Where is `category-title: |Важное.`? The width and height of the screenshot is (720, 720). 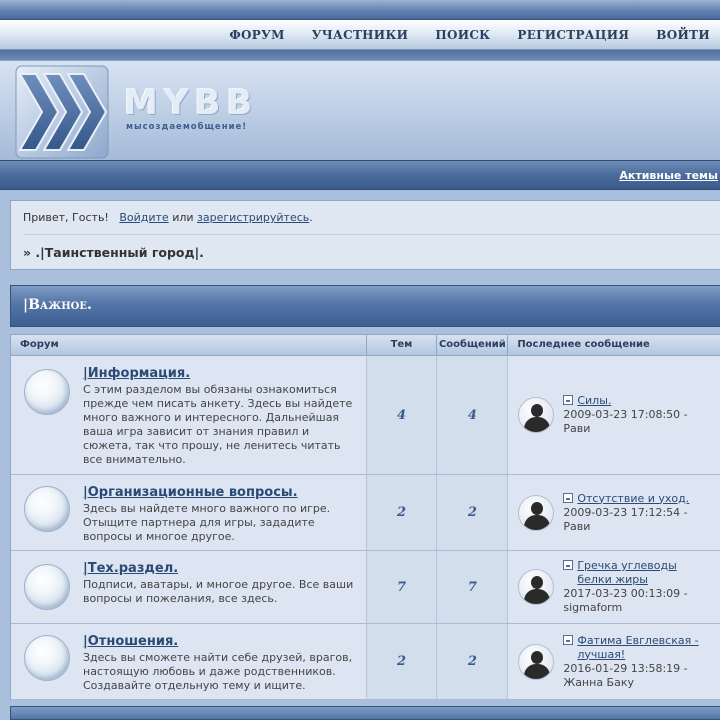
category-title: |Важное. is located at coordinates (57, 305).